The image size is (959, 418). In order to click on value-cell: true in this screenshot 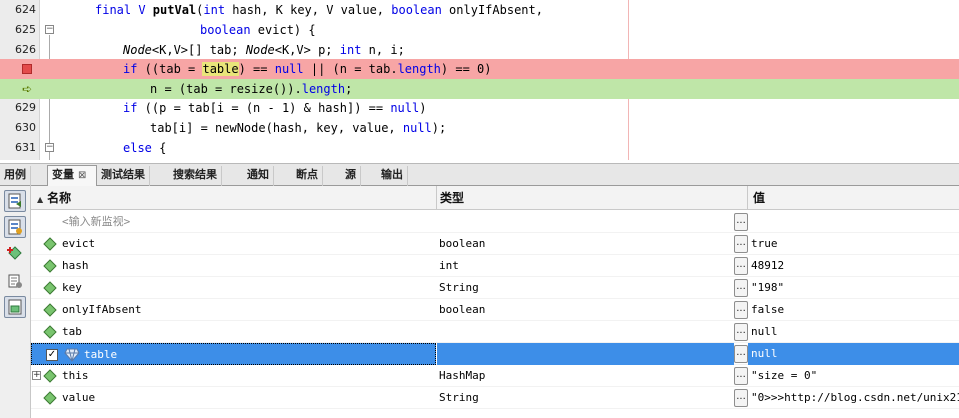, I will do `click(853, 244)`.